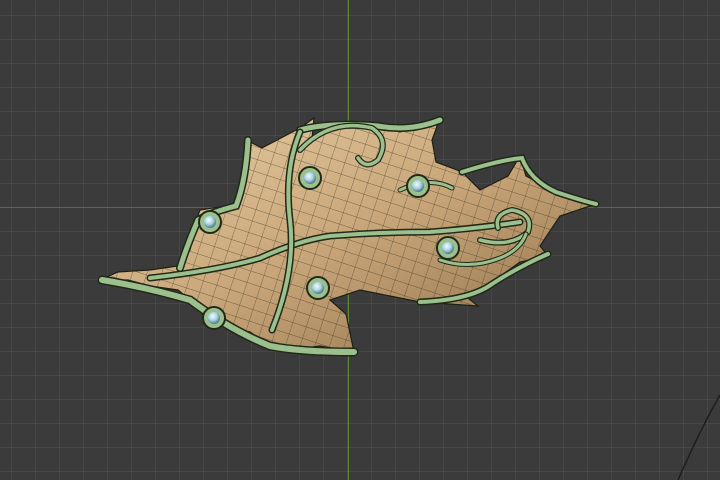  I want to click on background-object-edge, so click(698, 437).